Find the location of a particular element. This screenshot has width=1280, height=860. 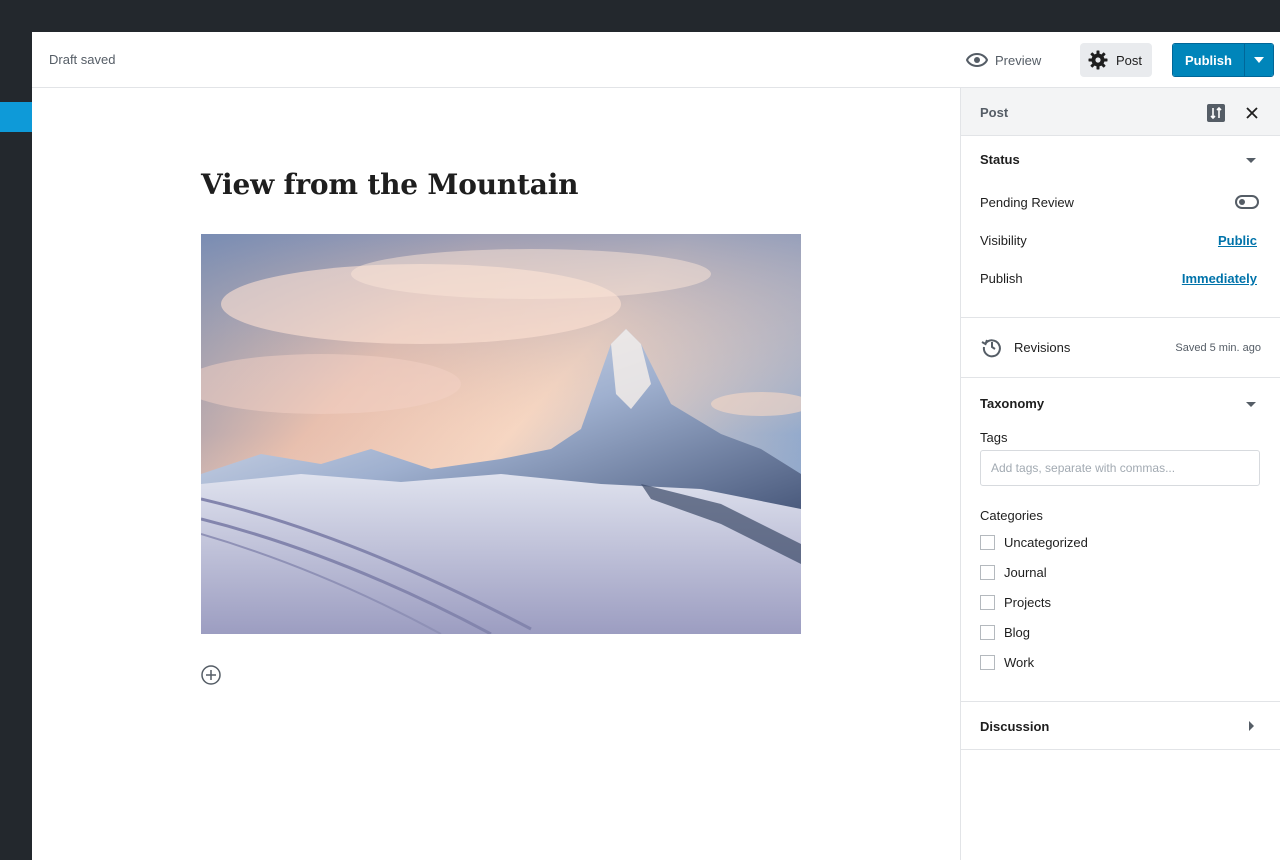

category-checkbox-projects: Projects is located at coordinates (1015, 602).